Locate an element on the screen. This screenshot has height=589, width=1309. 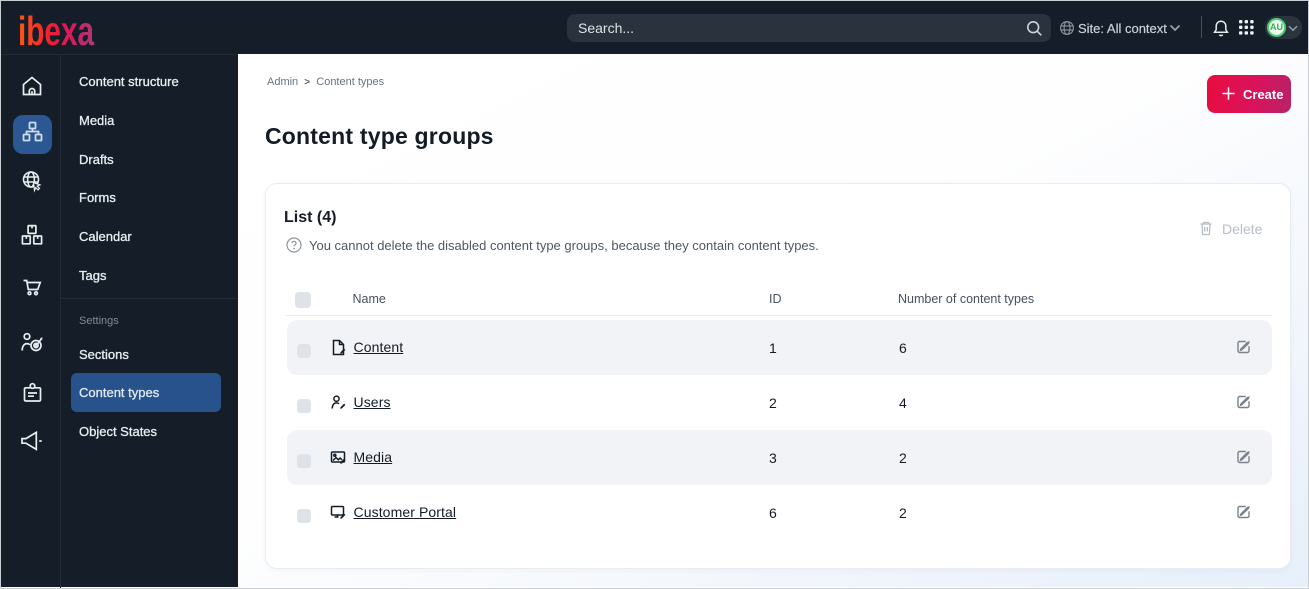
svg-text: ibexa is located at coordinates (56, 31).